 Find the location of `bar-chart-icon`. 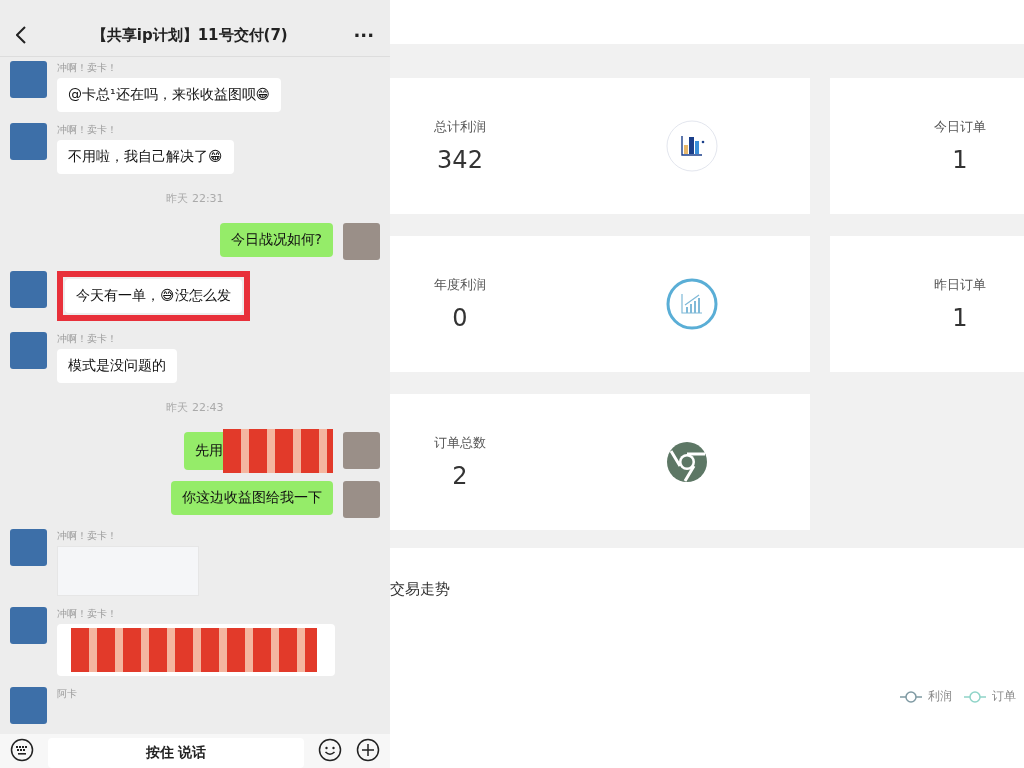

bar-chart-icon is located at coordinates (692, 146).